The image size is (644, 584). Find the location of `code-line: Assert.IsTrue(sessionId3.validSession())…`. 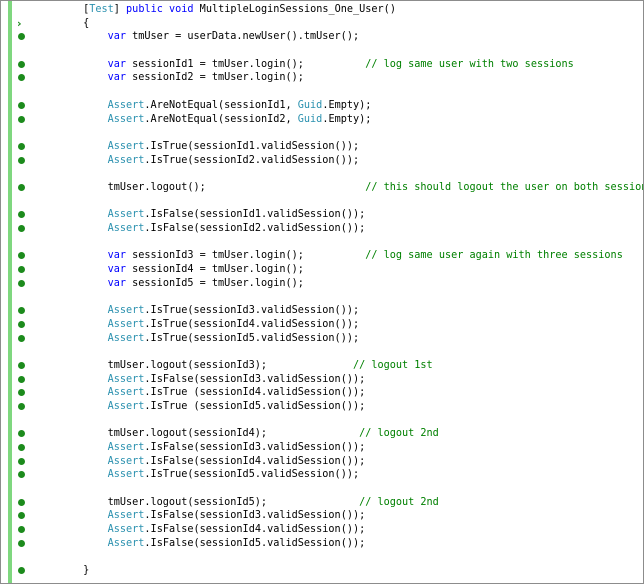

code-line: Assert.IsTrue(sessionId3.validSession())… is located at coordinates (322, 311).